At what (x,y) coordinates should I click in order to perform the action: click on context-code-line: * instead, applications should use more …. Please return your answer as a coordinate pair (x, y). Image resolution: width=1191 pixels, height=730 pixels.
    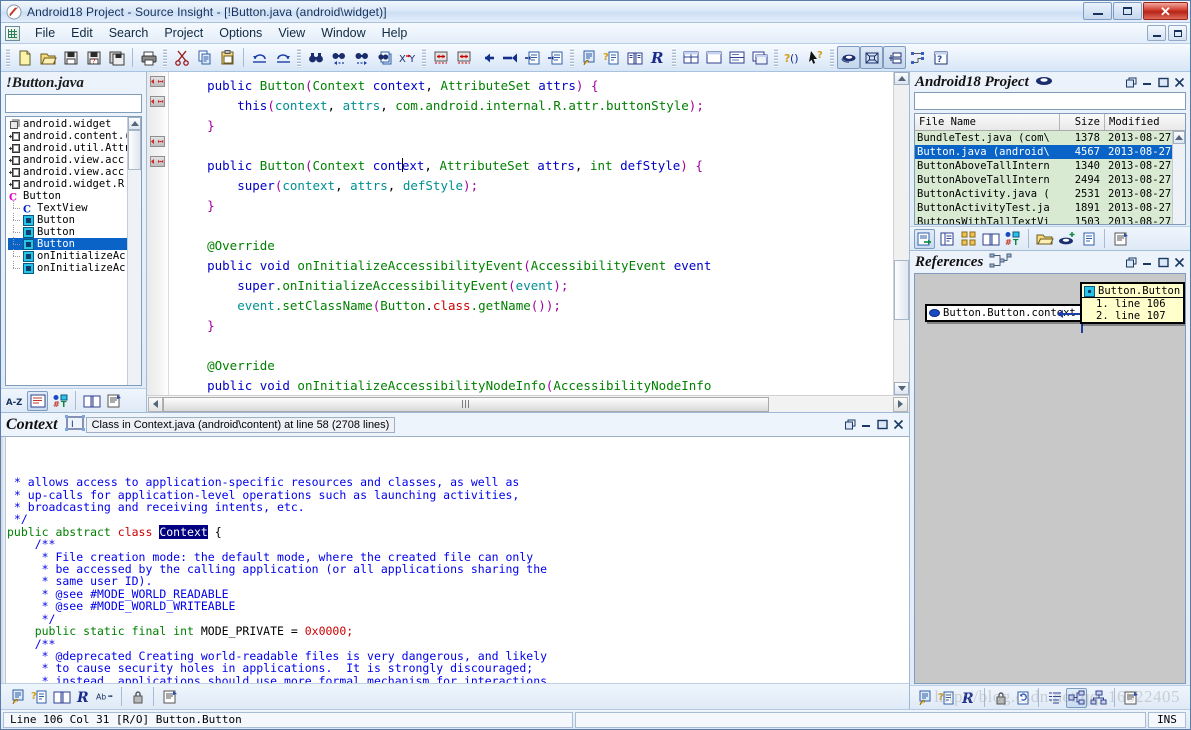
    Looking at the image, I should click on (458, 679).